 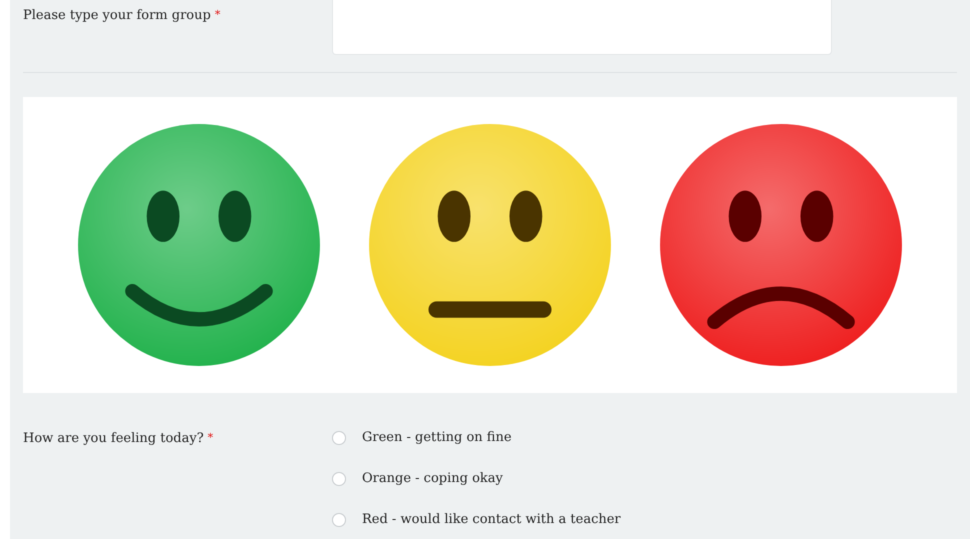 I want to click on input-field, so click(x=582, y=27).